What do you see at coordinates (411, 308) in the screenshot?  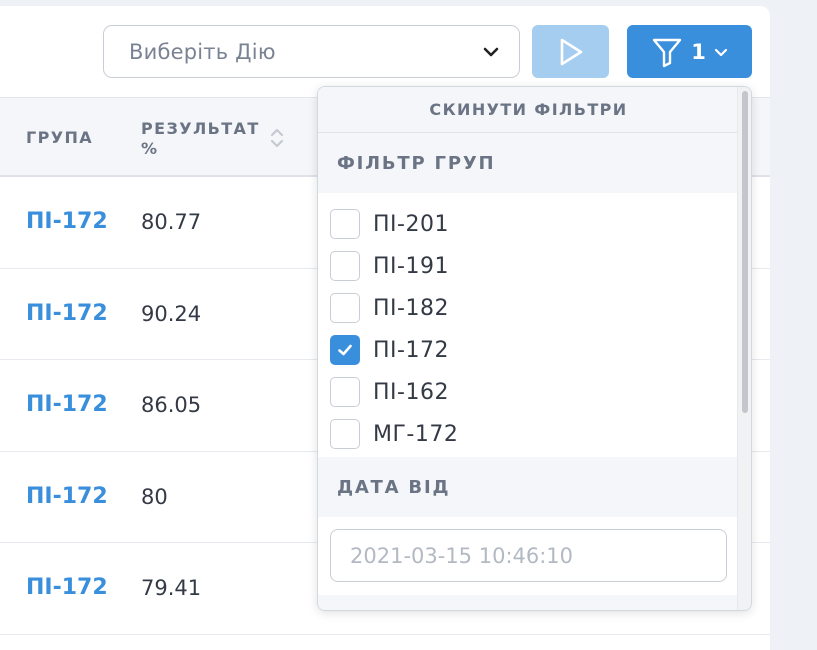 I see `group-option-label: ПІ-182` at bounding box center [411, 308].